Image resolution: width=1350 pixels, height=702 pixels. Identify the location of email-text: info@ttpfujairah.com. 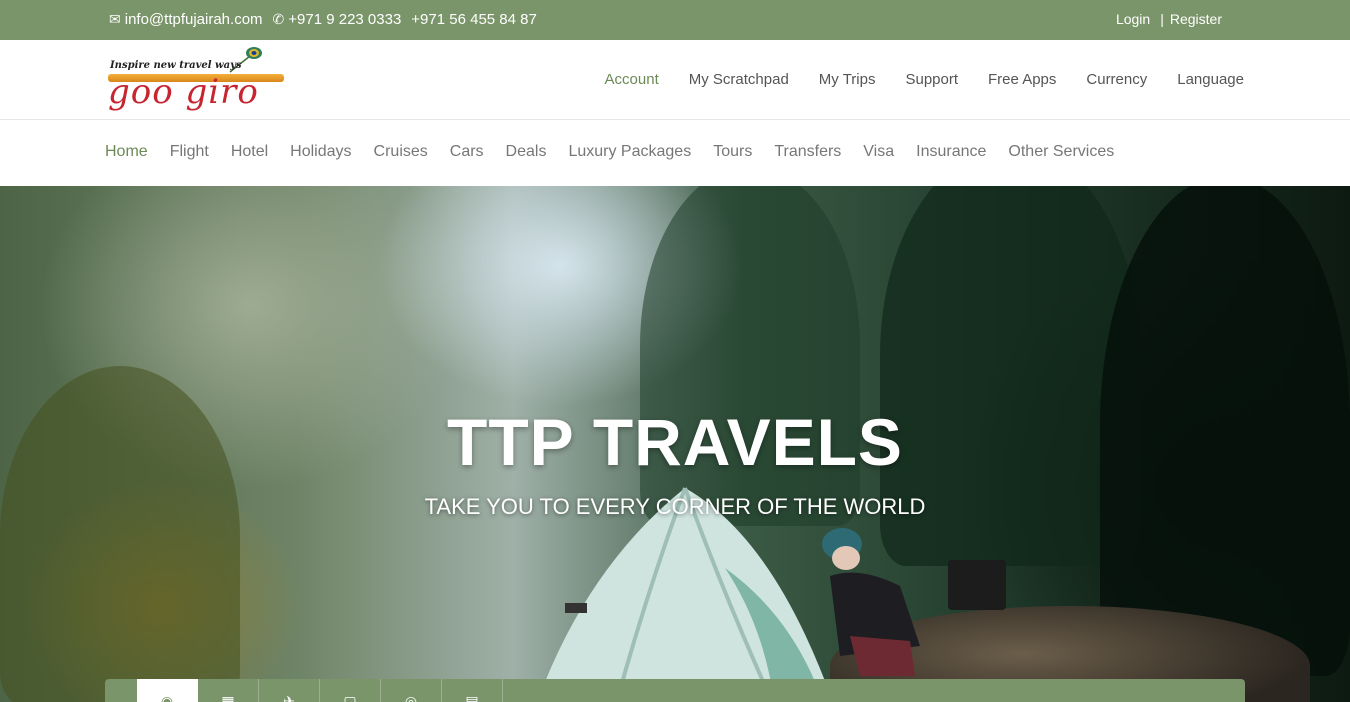
(193, 19).